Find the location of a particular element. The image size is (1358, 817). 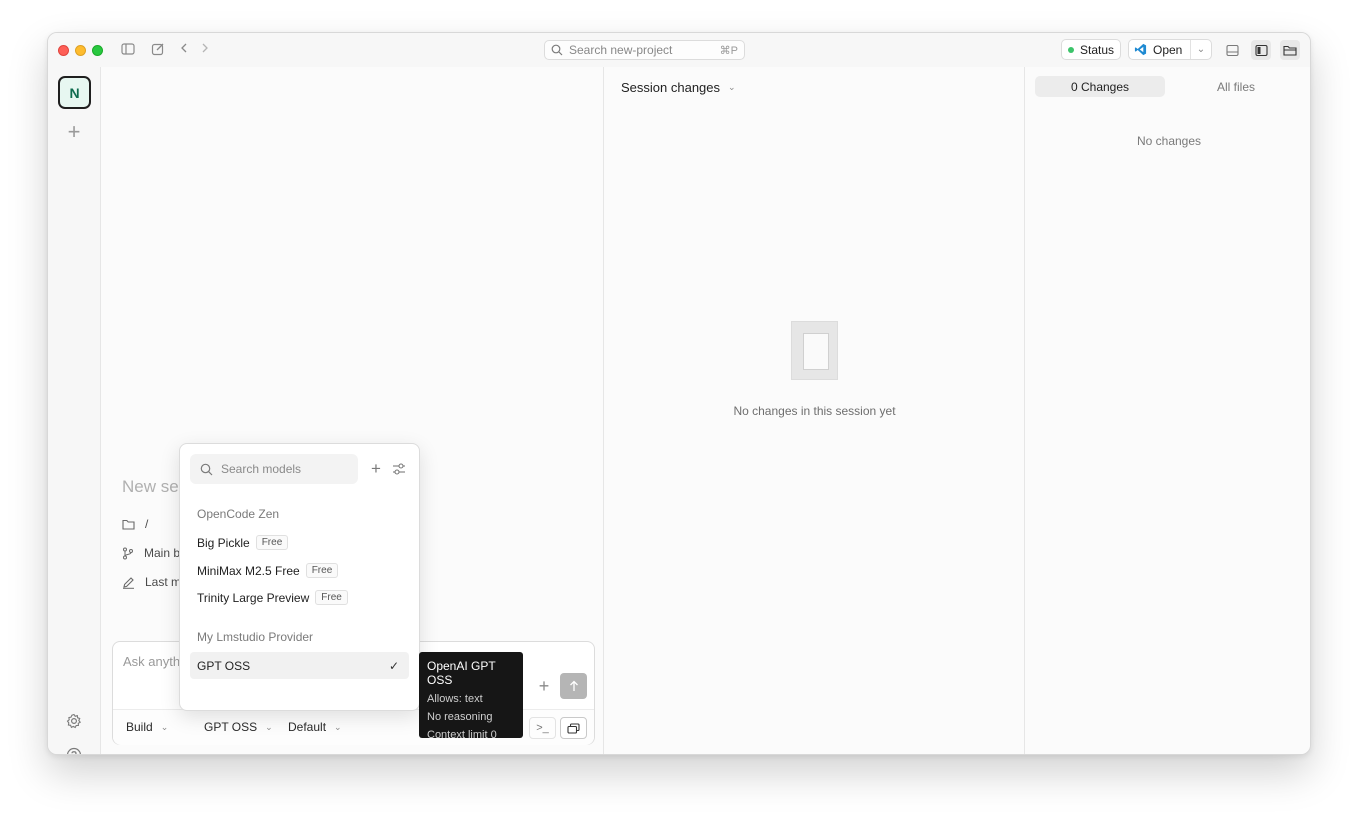

add-project-icon: + is located at coordinates (74, 132).